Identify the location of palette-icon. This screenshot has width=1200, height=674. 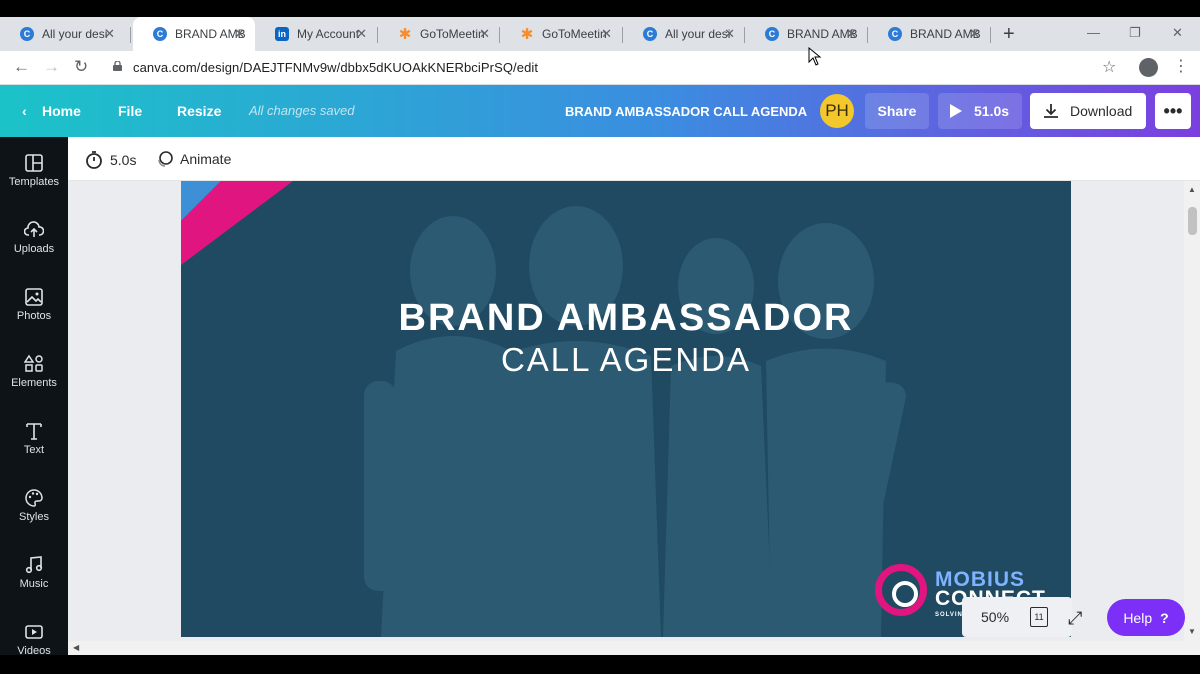
(34, 498).